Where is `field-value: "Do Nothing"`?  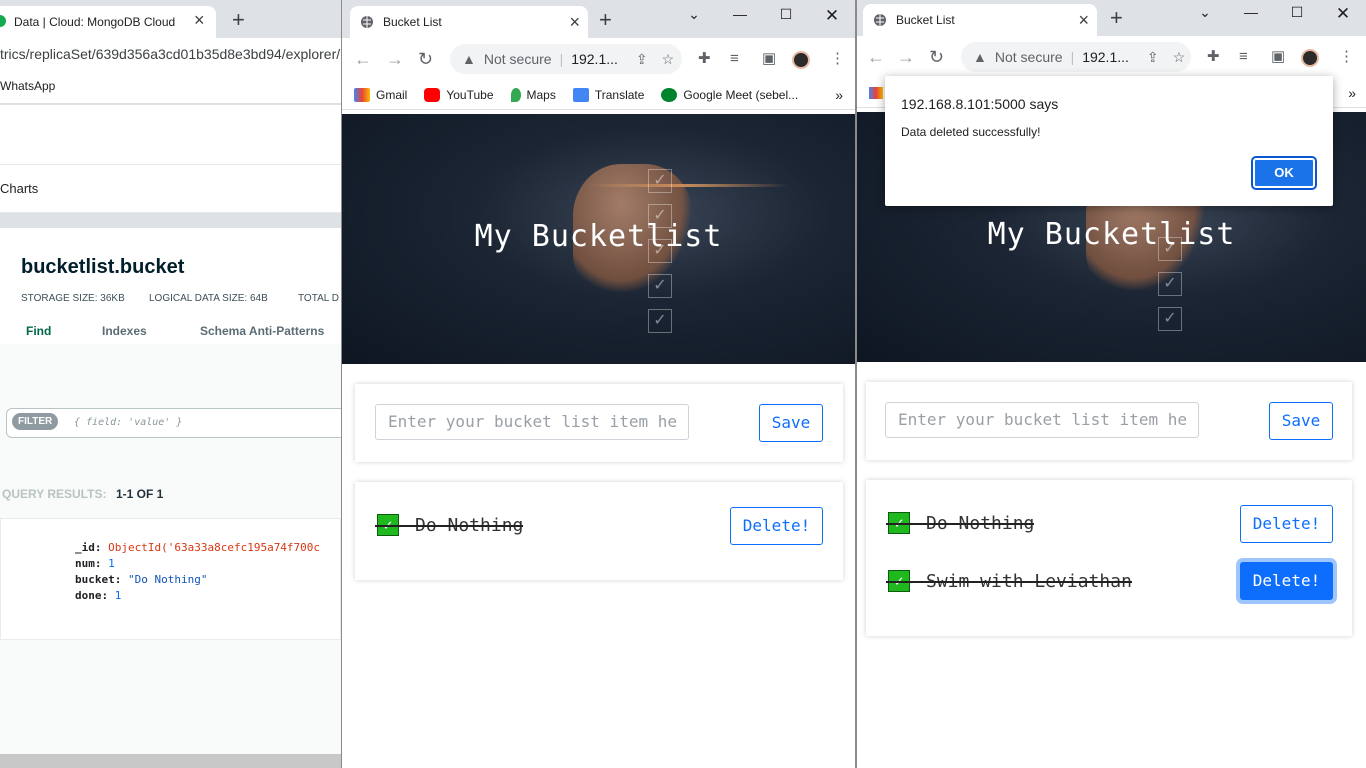
field-value: "Do Nothing" is located at coordinates (167, 579).